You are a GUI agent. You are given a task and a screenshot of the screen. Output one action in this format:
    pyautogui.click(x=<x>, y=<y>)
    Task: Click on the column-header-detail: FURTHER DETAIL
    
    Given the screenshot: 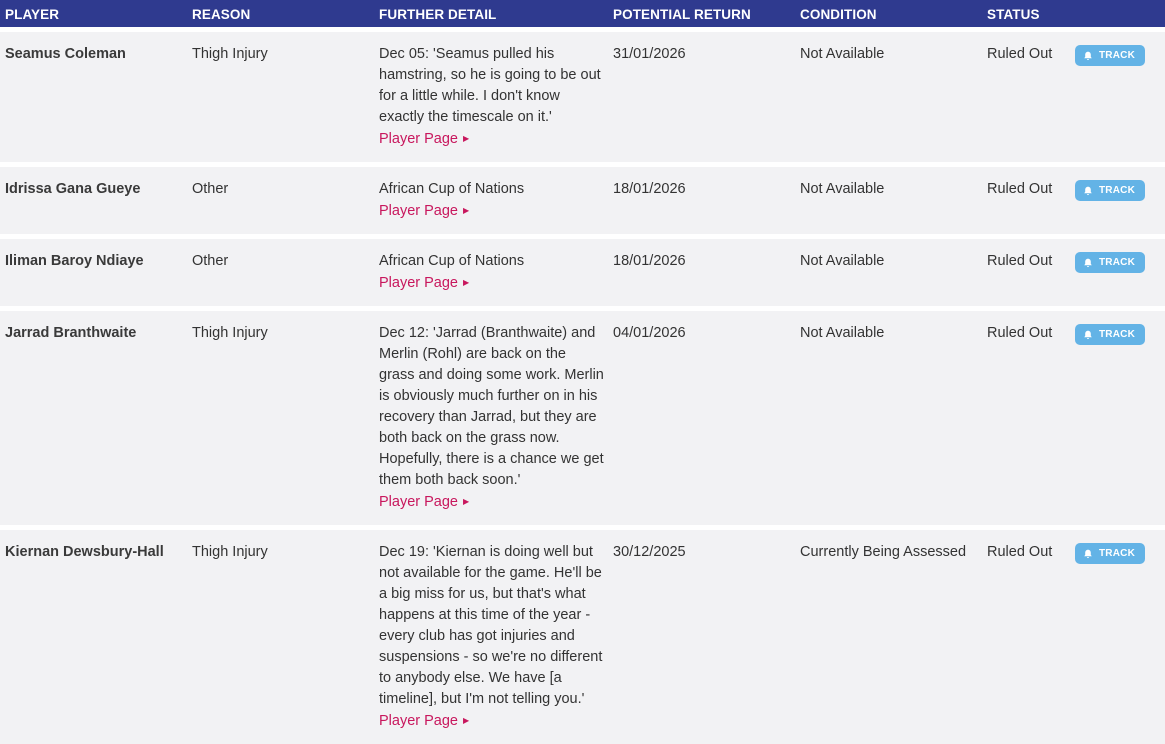 What is the action you would take?
    pyautogui.click(x=491, y=13)
    